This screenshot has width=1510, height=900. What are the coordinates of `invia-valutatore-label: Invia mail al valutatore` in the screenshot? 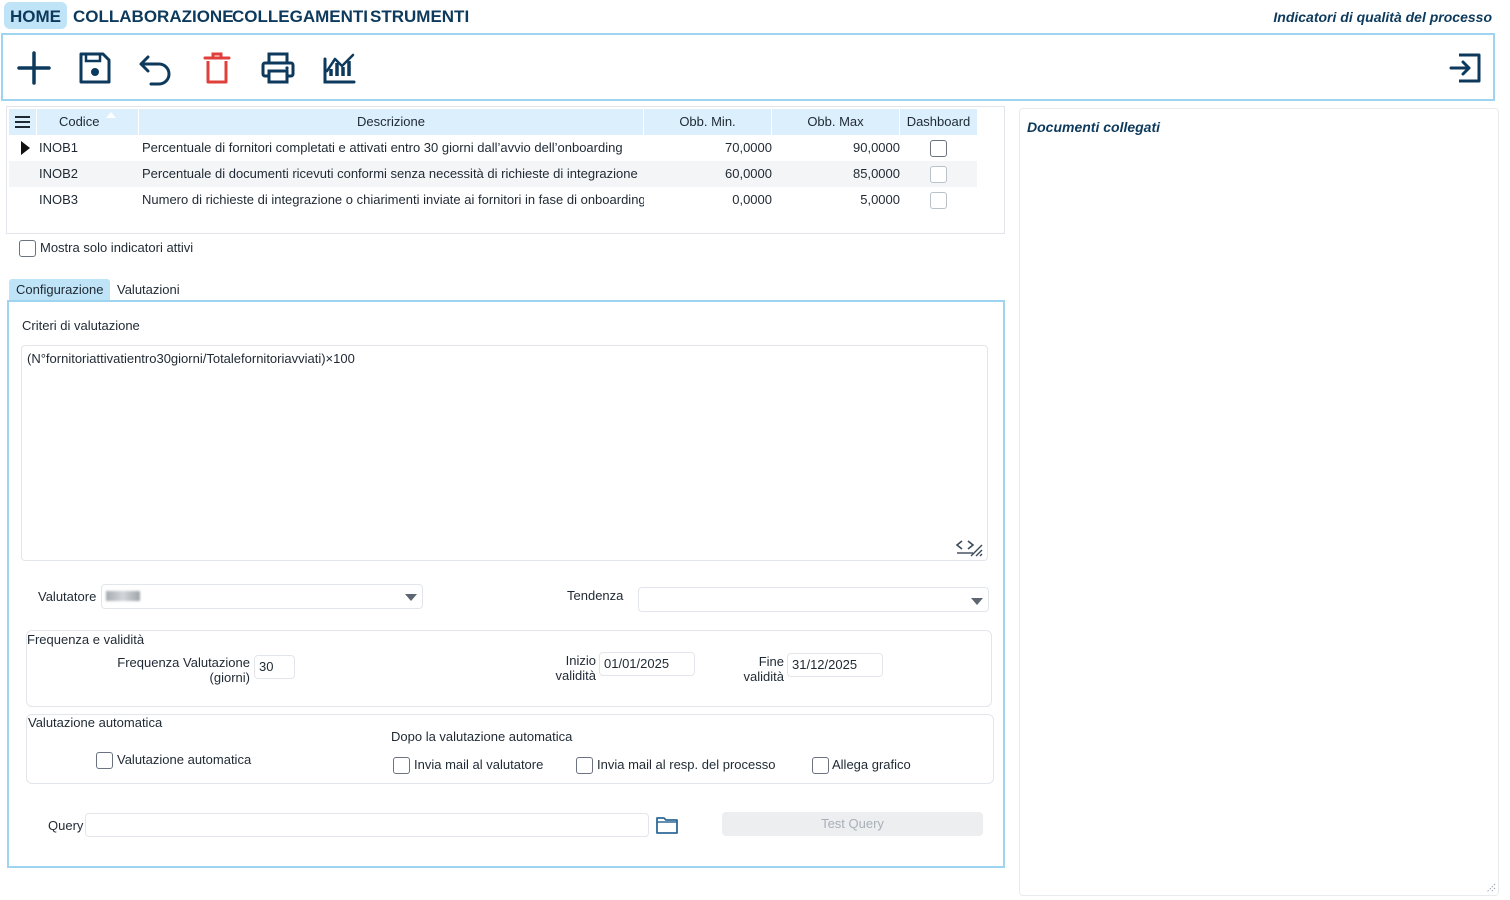 It's located at (479, 764).